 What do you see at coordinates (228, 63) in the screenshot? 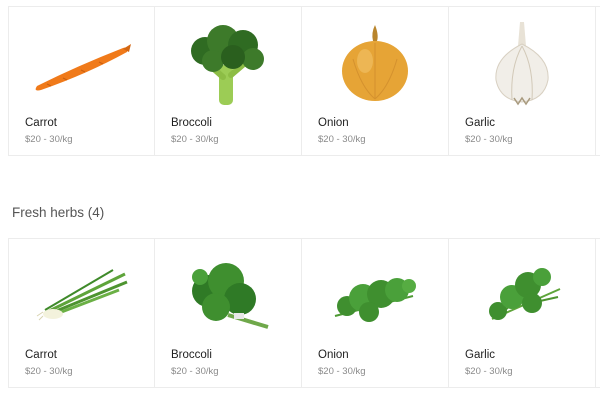
I see `broccoli-image` at bounding box center [228, 63].